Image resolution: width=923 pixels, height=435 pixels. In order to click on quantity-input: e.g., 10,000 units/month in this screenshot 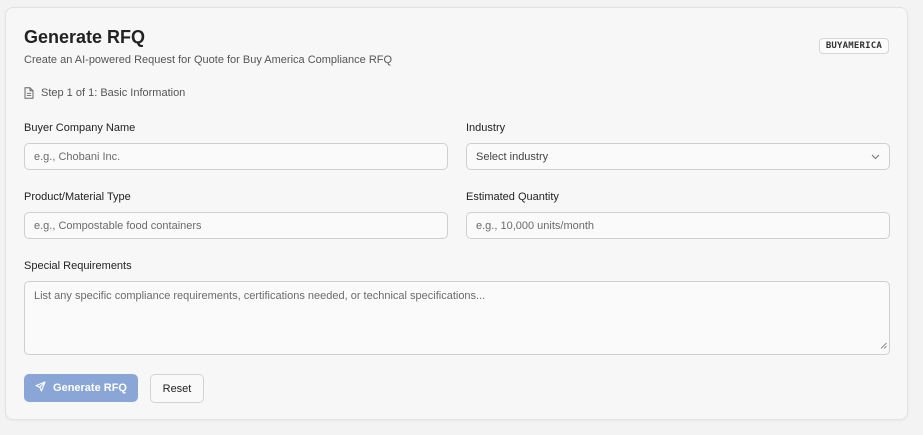, I will do `click(678, 225)`.